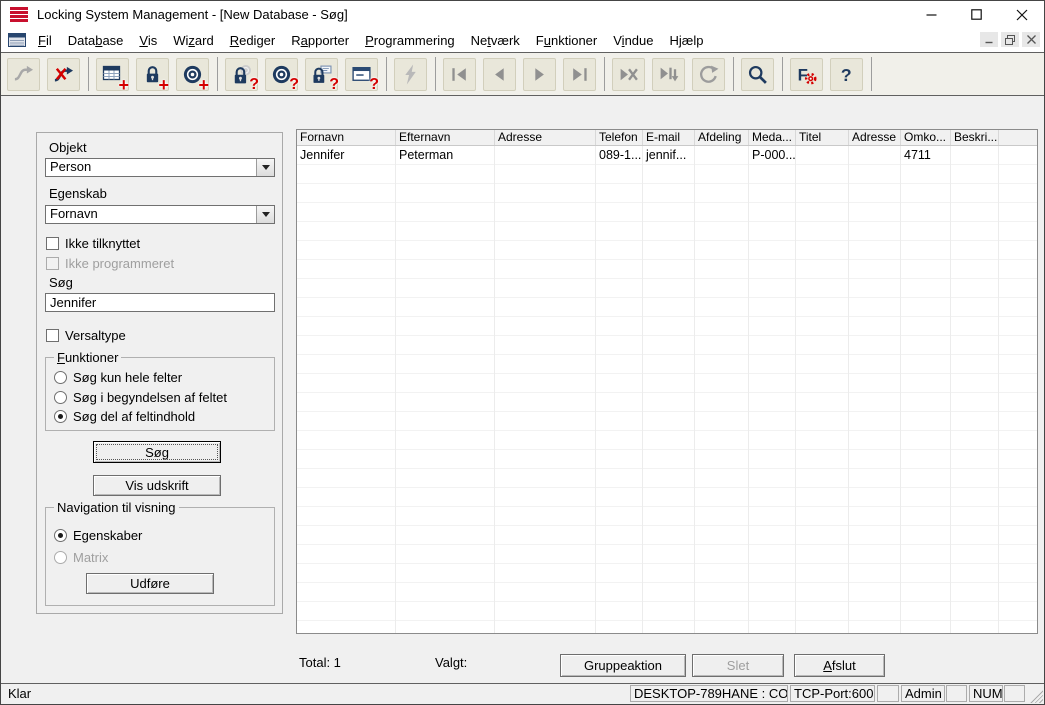 The width and height of the screenshot is (1045, 705). I want to click on mdi-restore-button, so click(1010, 39).